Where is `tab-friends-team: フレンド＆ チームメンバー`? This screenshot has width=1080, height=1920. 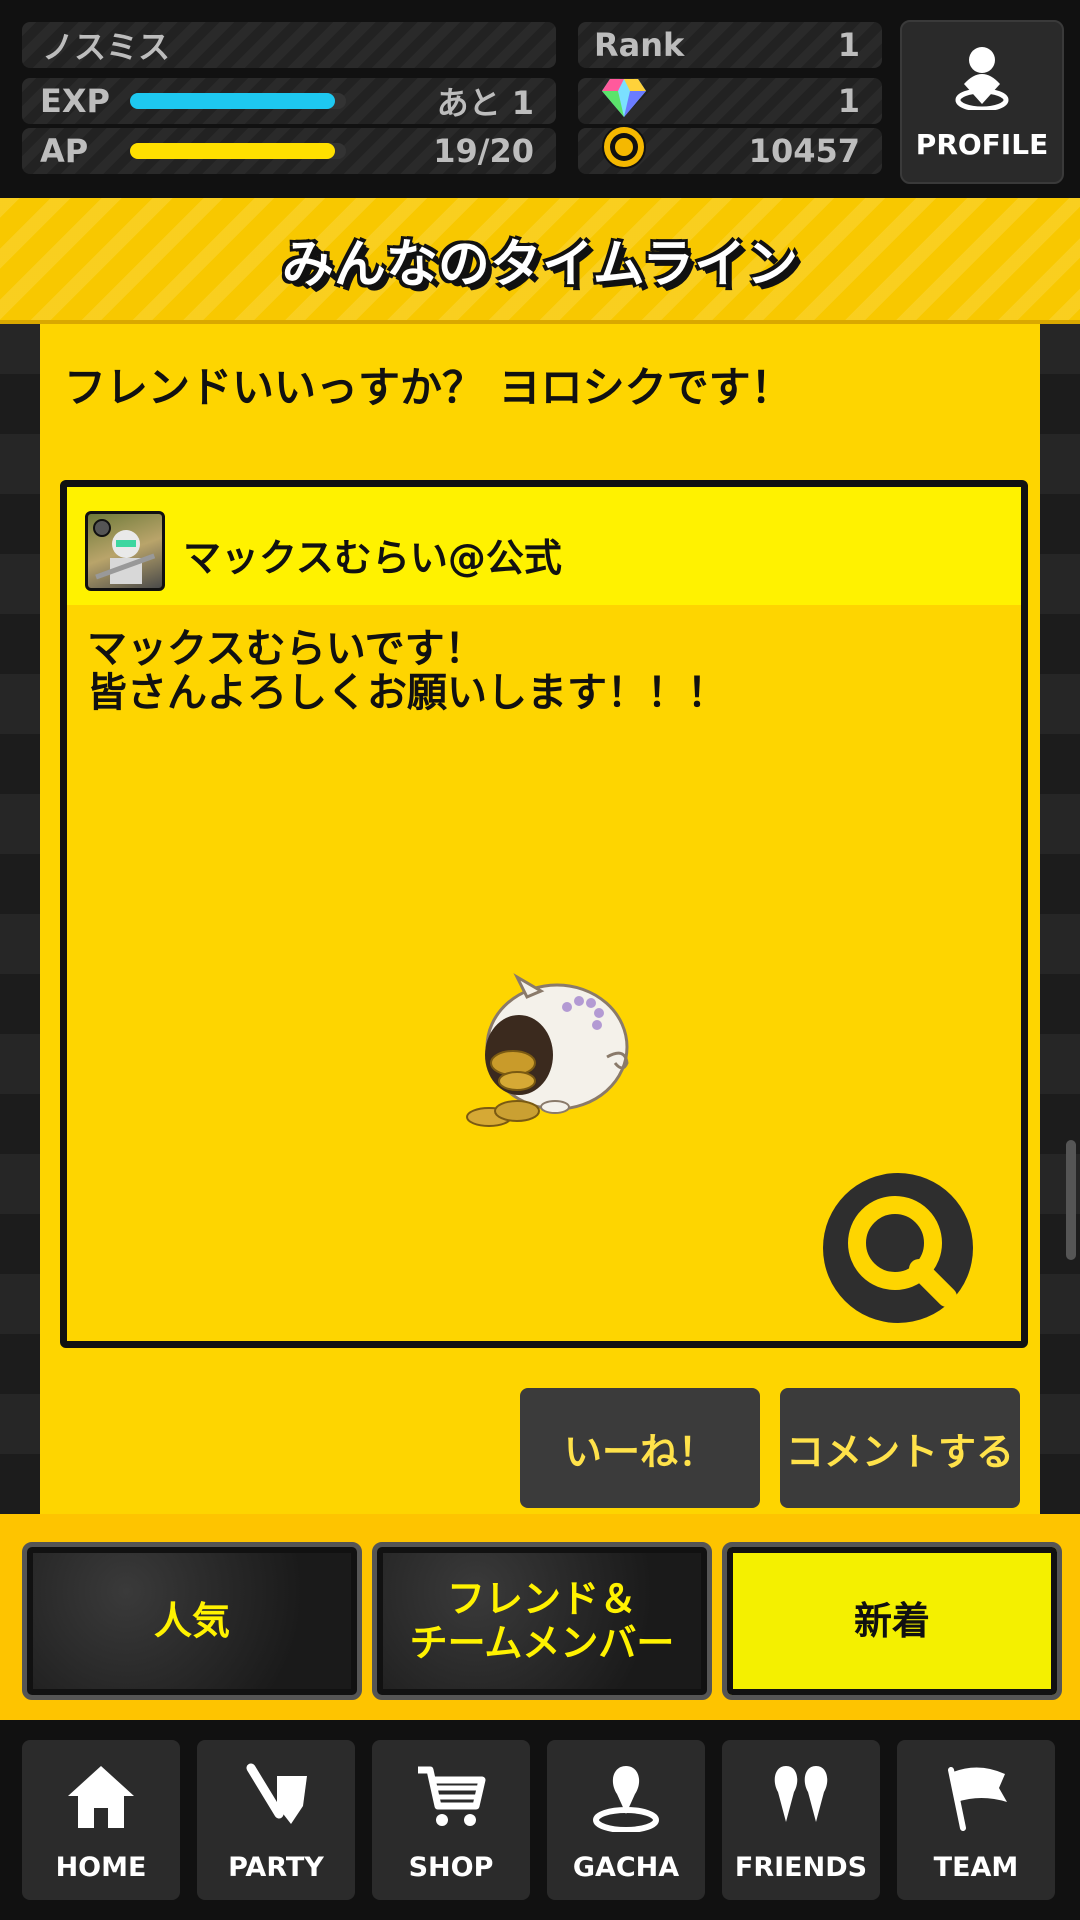
tab-friends-team: フレンド＆ チームメンバー is located at coordinates (542, 1621).